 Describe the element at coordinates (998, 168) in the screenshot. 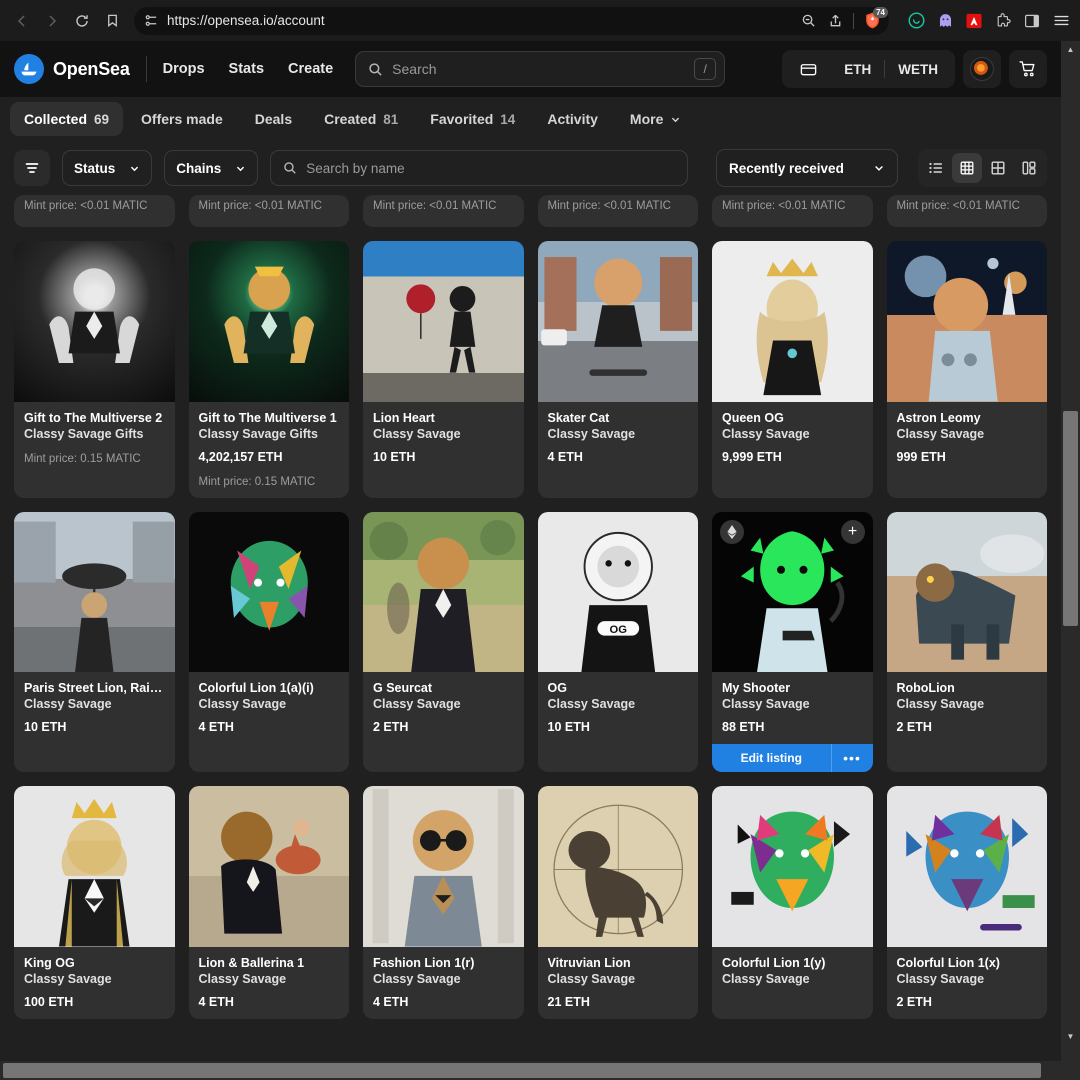

I see `grid-large-view-button` at that location.